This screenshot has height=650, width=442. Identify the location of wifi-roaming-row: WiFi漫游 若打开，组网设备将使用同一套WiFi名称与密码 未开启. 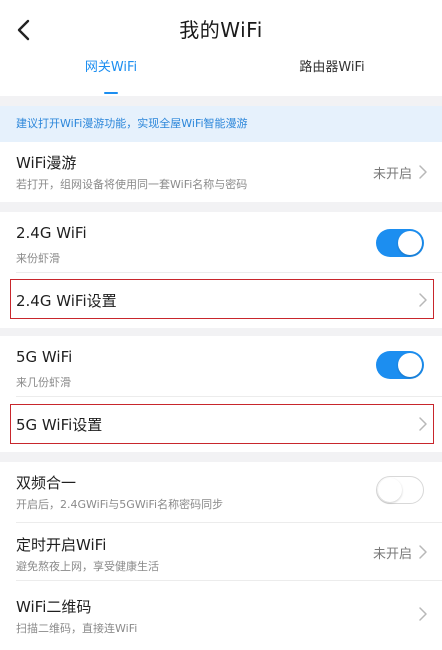
(221, 172).